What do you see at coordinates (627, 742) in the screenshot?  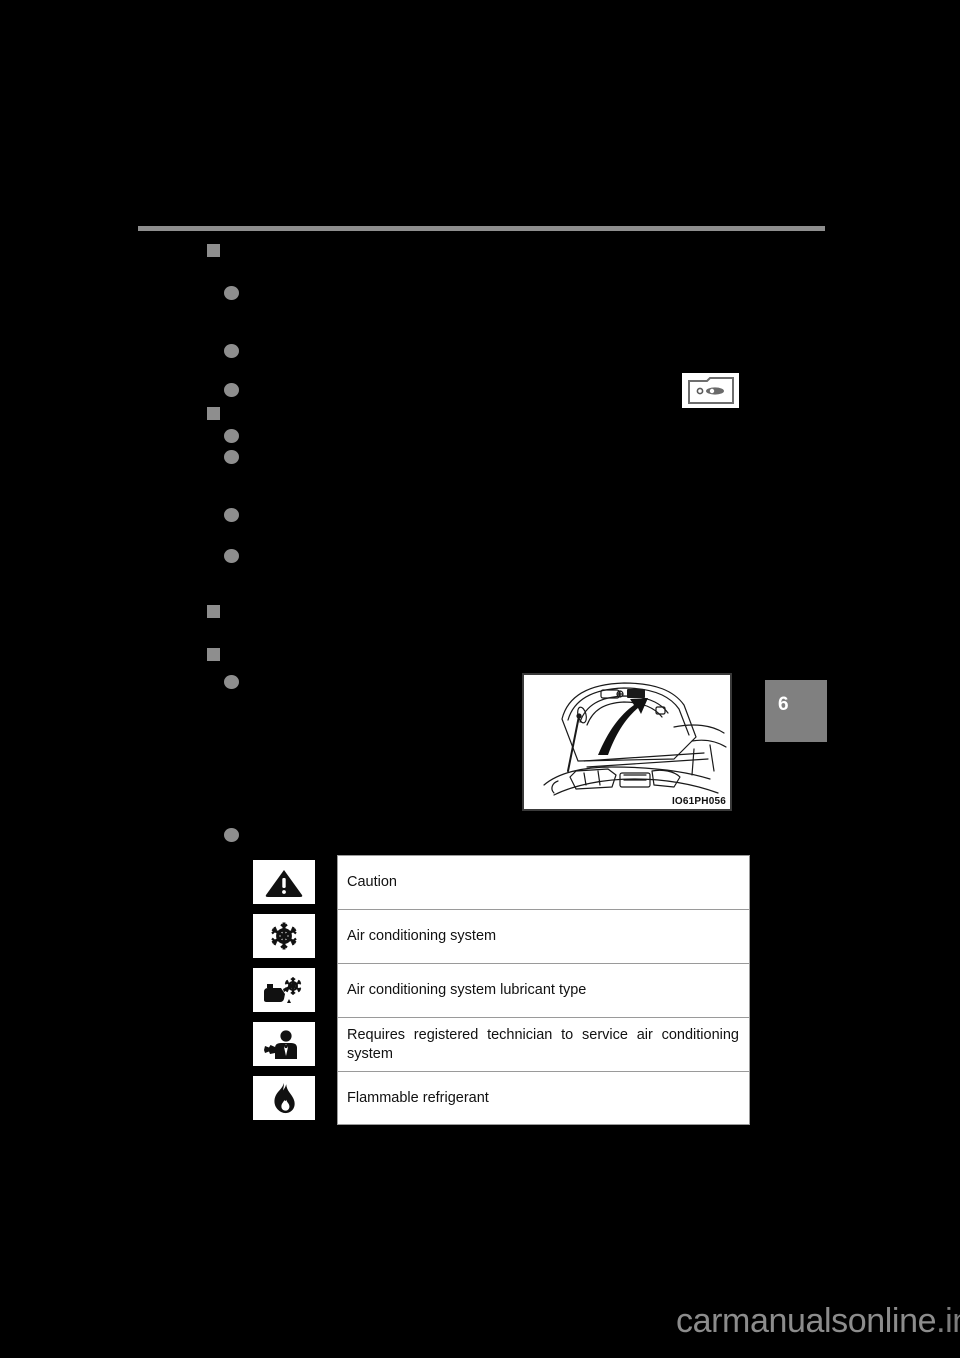 I see `open-hood-figure: IO61PH056` at bounding box center [627, 742].